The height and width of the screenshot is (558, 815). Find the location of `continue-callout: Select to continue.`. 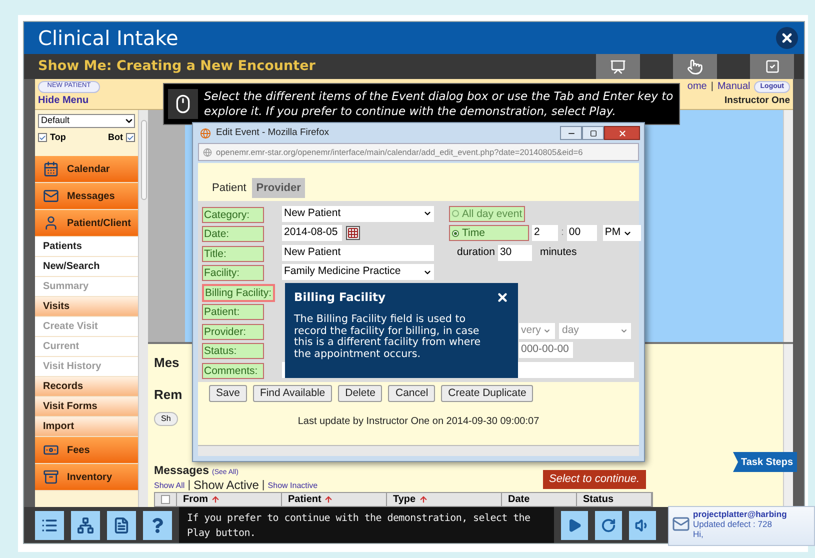

continue-callout: Select to continue. is located at coordinates (594, 479).